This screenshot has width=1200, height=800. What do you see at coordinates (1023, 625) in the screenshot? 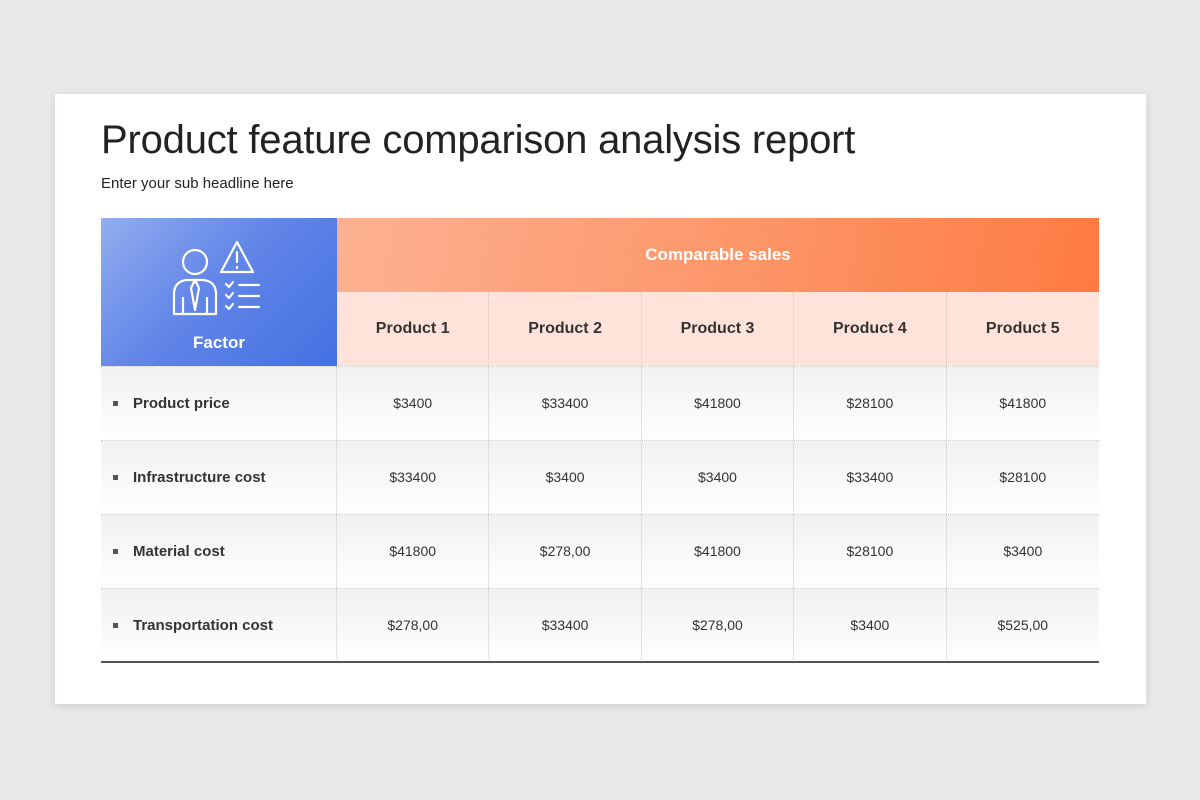
I see `table-cell: $525,00` at bounding box center [1023, 625].